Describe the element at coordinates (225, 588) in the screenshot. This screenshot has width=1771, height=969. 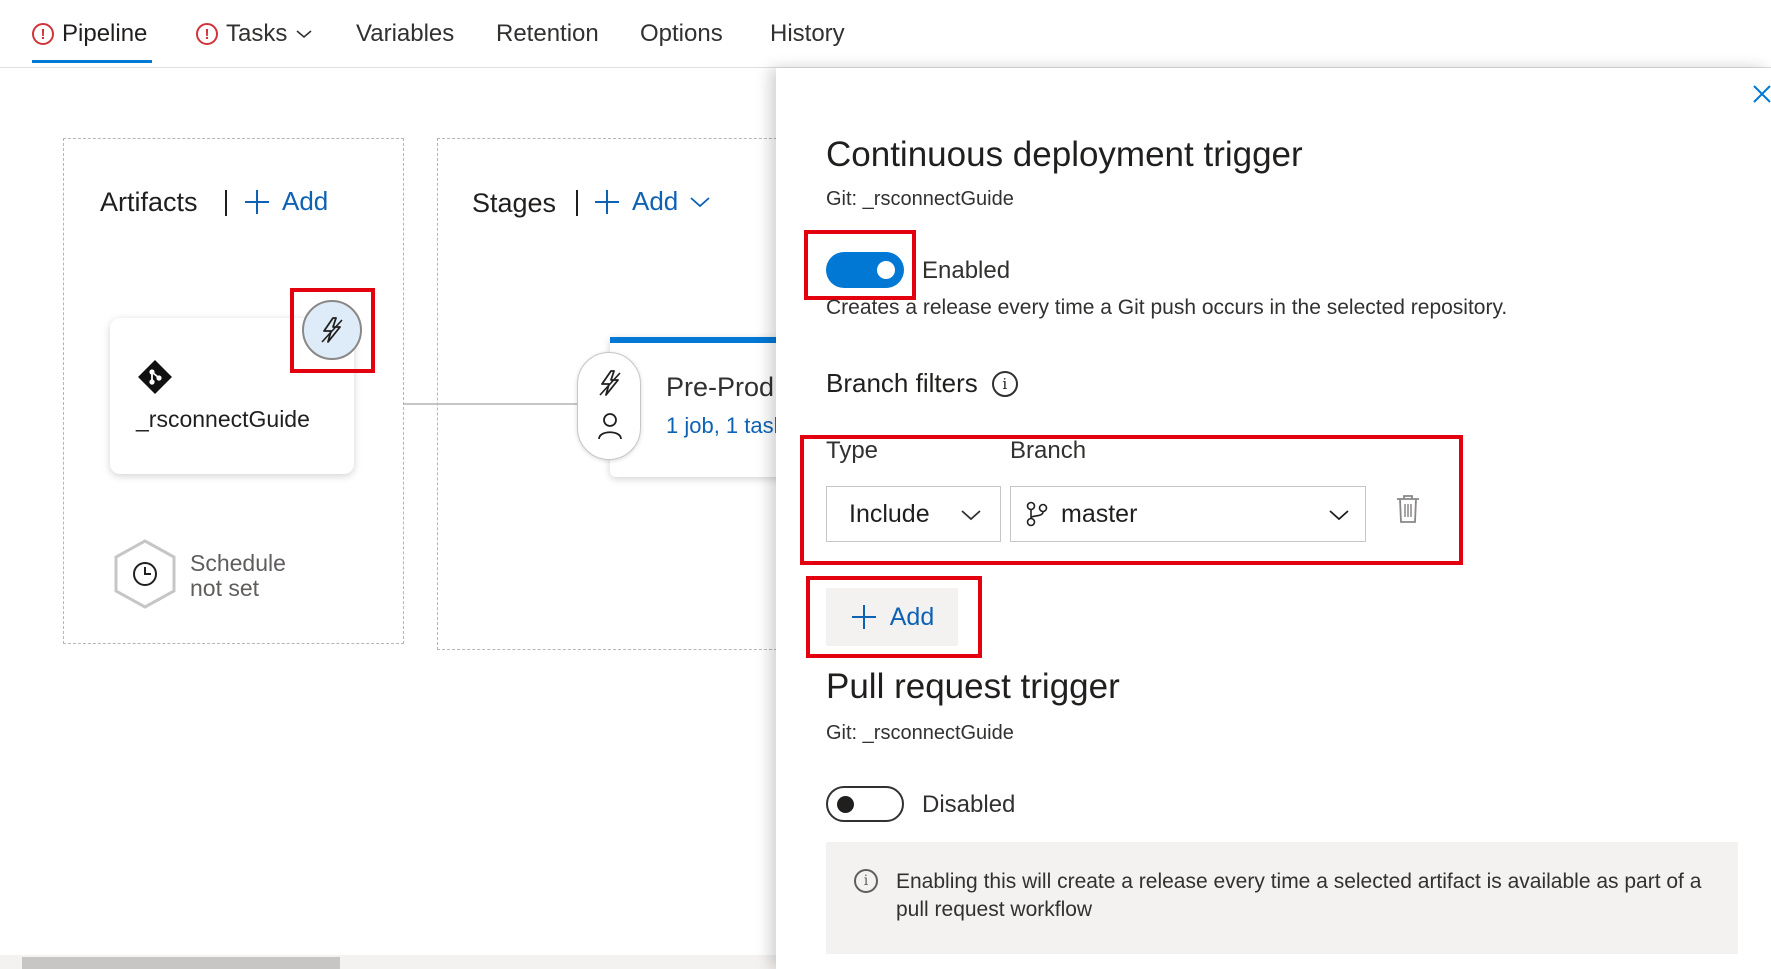
I see `schedule-line2: not set` at that location.